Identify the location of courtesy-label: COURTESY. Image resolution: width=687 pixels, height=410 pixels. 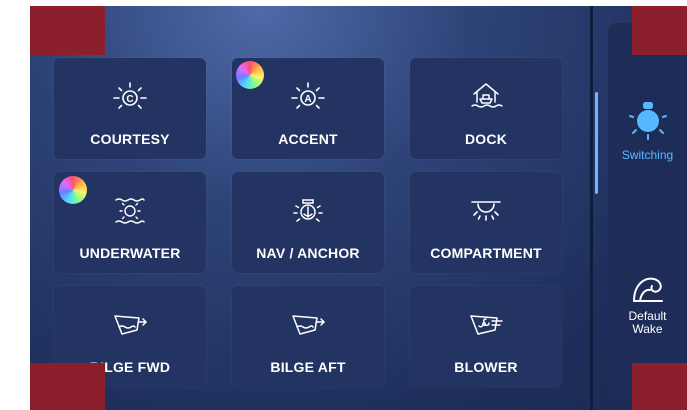
(130, 139).